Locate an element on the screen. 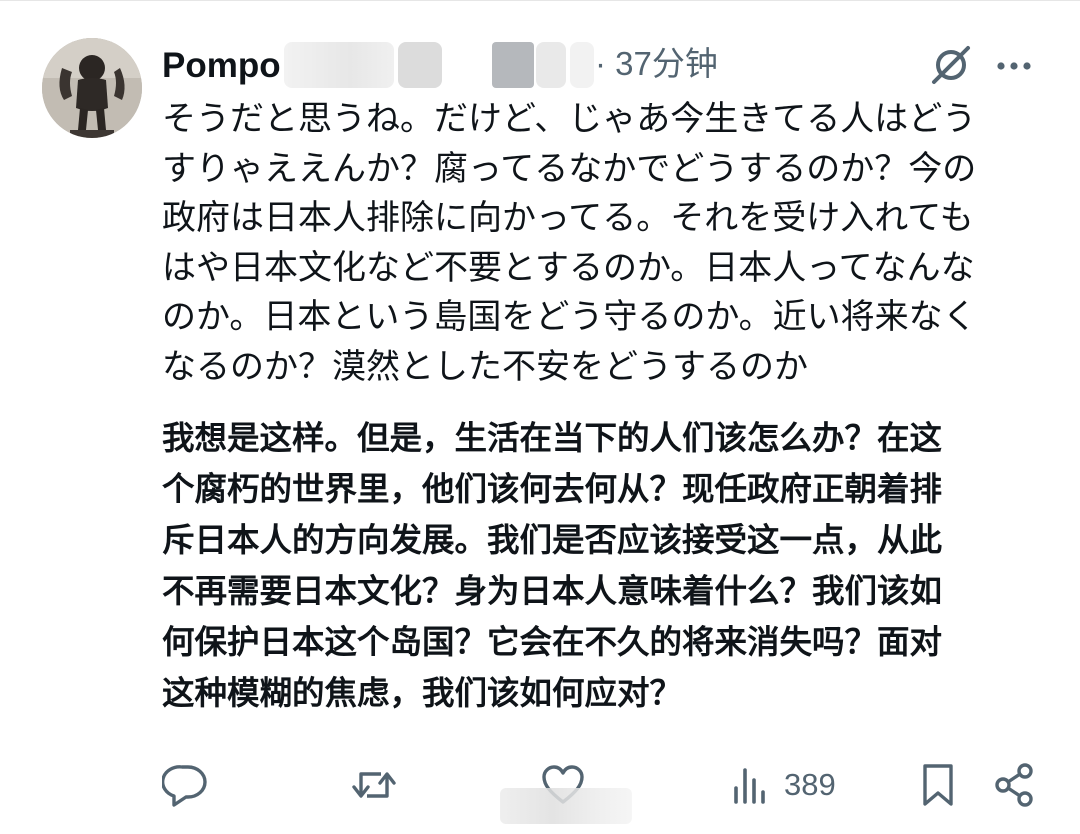 The image size is (1080, 834). reply-button is located at coordinates (185, 785).